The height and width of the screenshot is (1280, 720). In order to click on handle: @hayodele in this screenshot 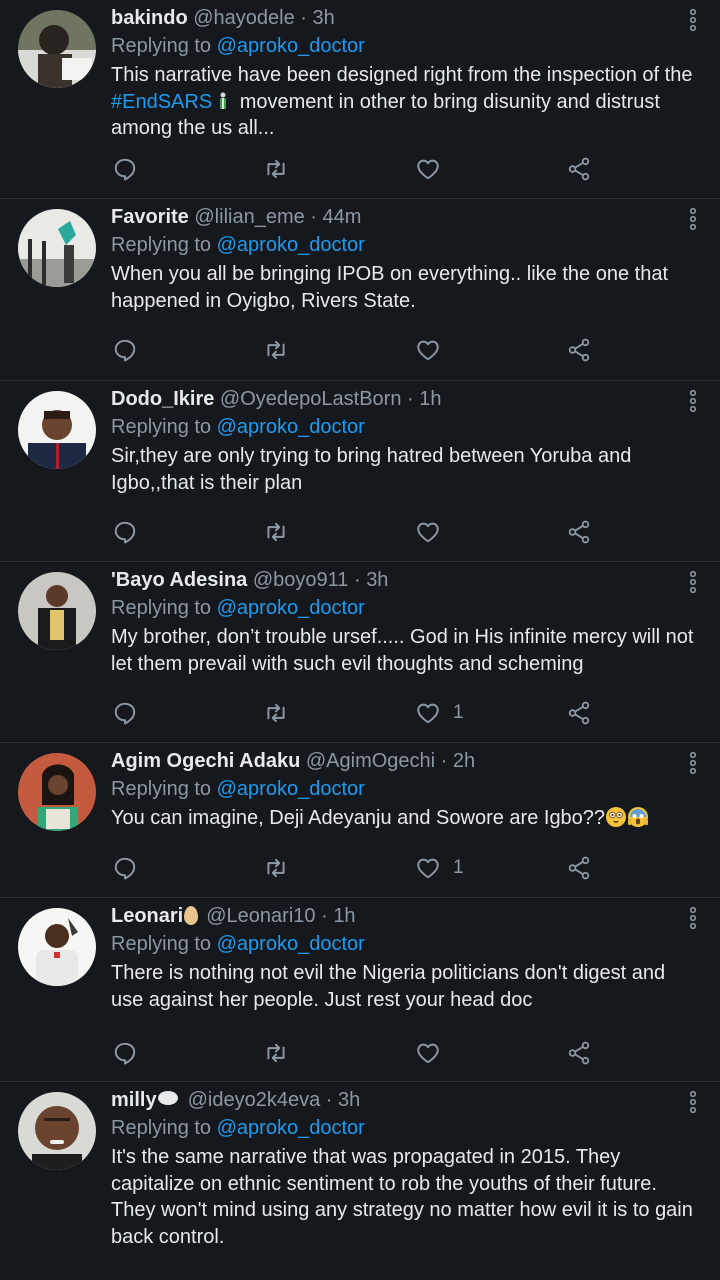, I will do `click(243, 18)`.